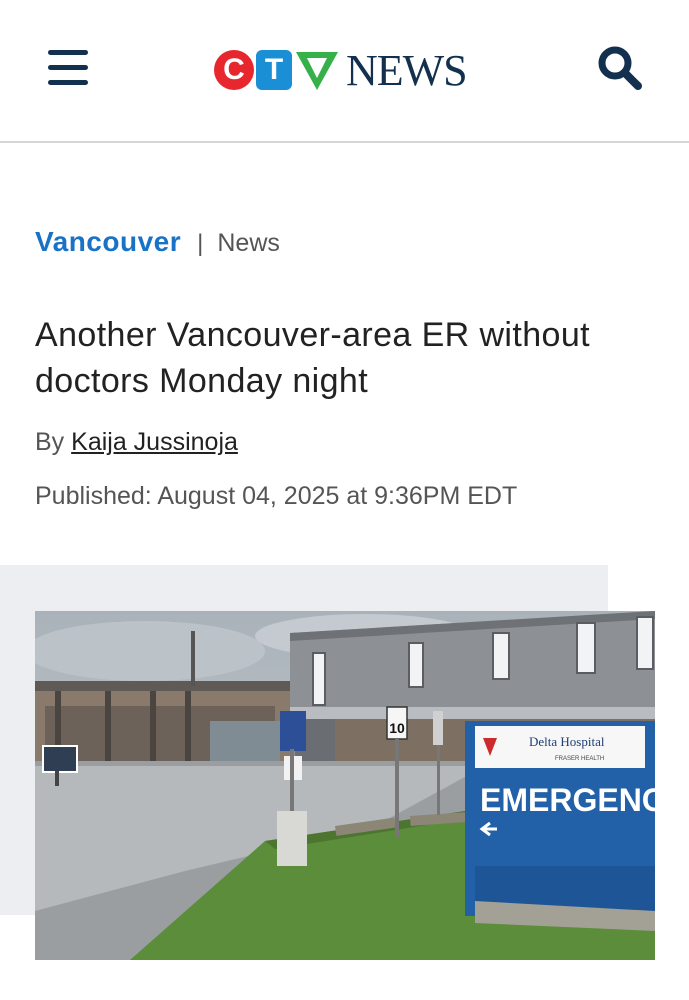 Image resolution: width=689 pixels, height=1000 pixels. I want to click on section-link-vancouver: Vancouver, so click(108, 241).